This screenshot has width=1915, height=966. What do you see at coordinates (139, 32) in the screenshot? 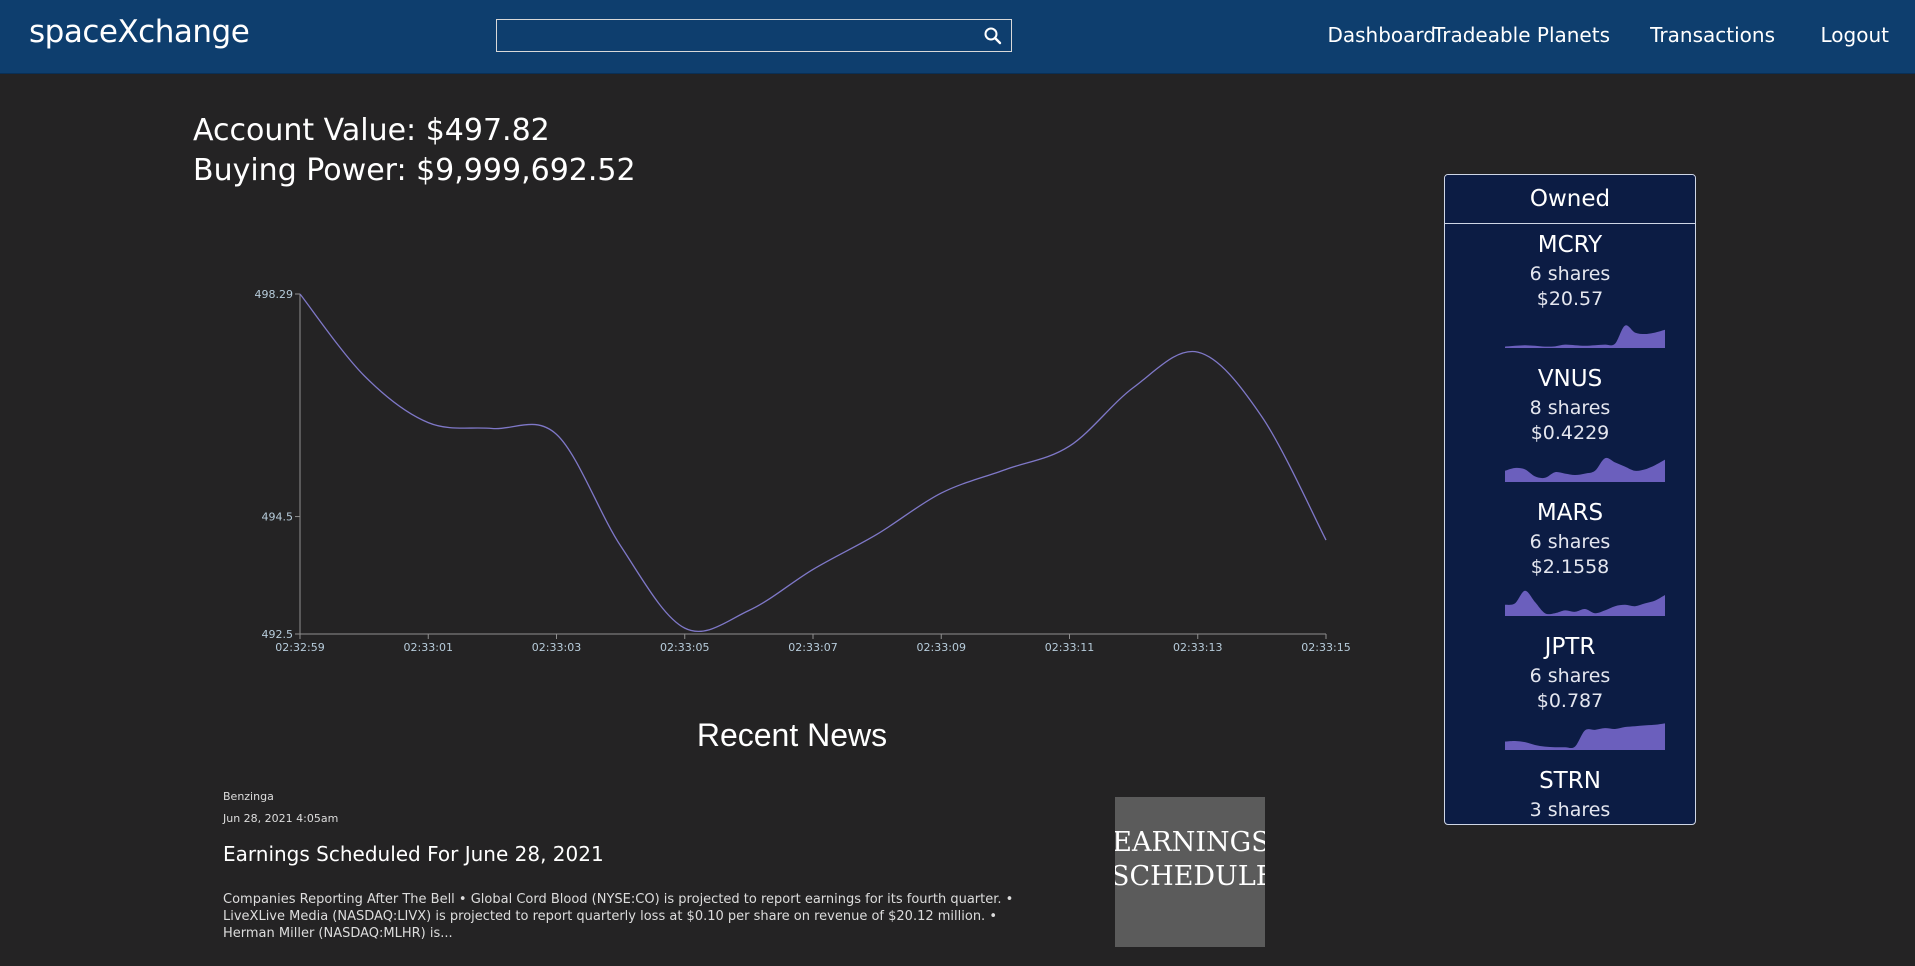
I see `brand-logo: spaceXchange` at bounding box center [139, 32].